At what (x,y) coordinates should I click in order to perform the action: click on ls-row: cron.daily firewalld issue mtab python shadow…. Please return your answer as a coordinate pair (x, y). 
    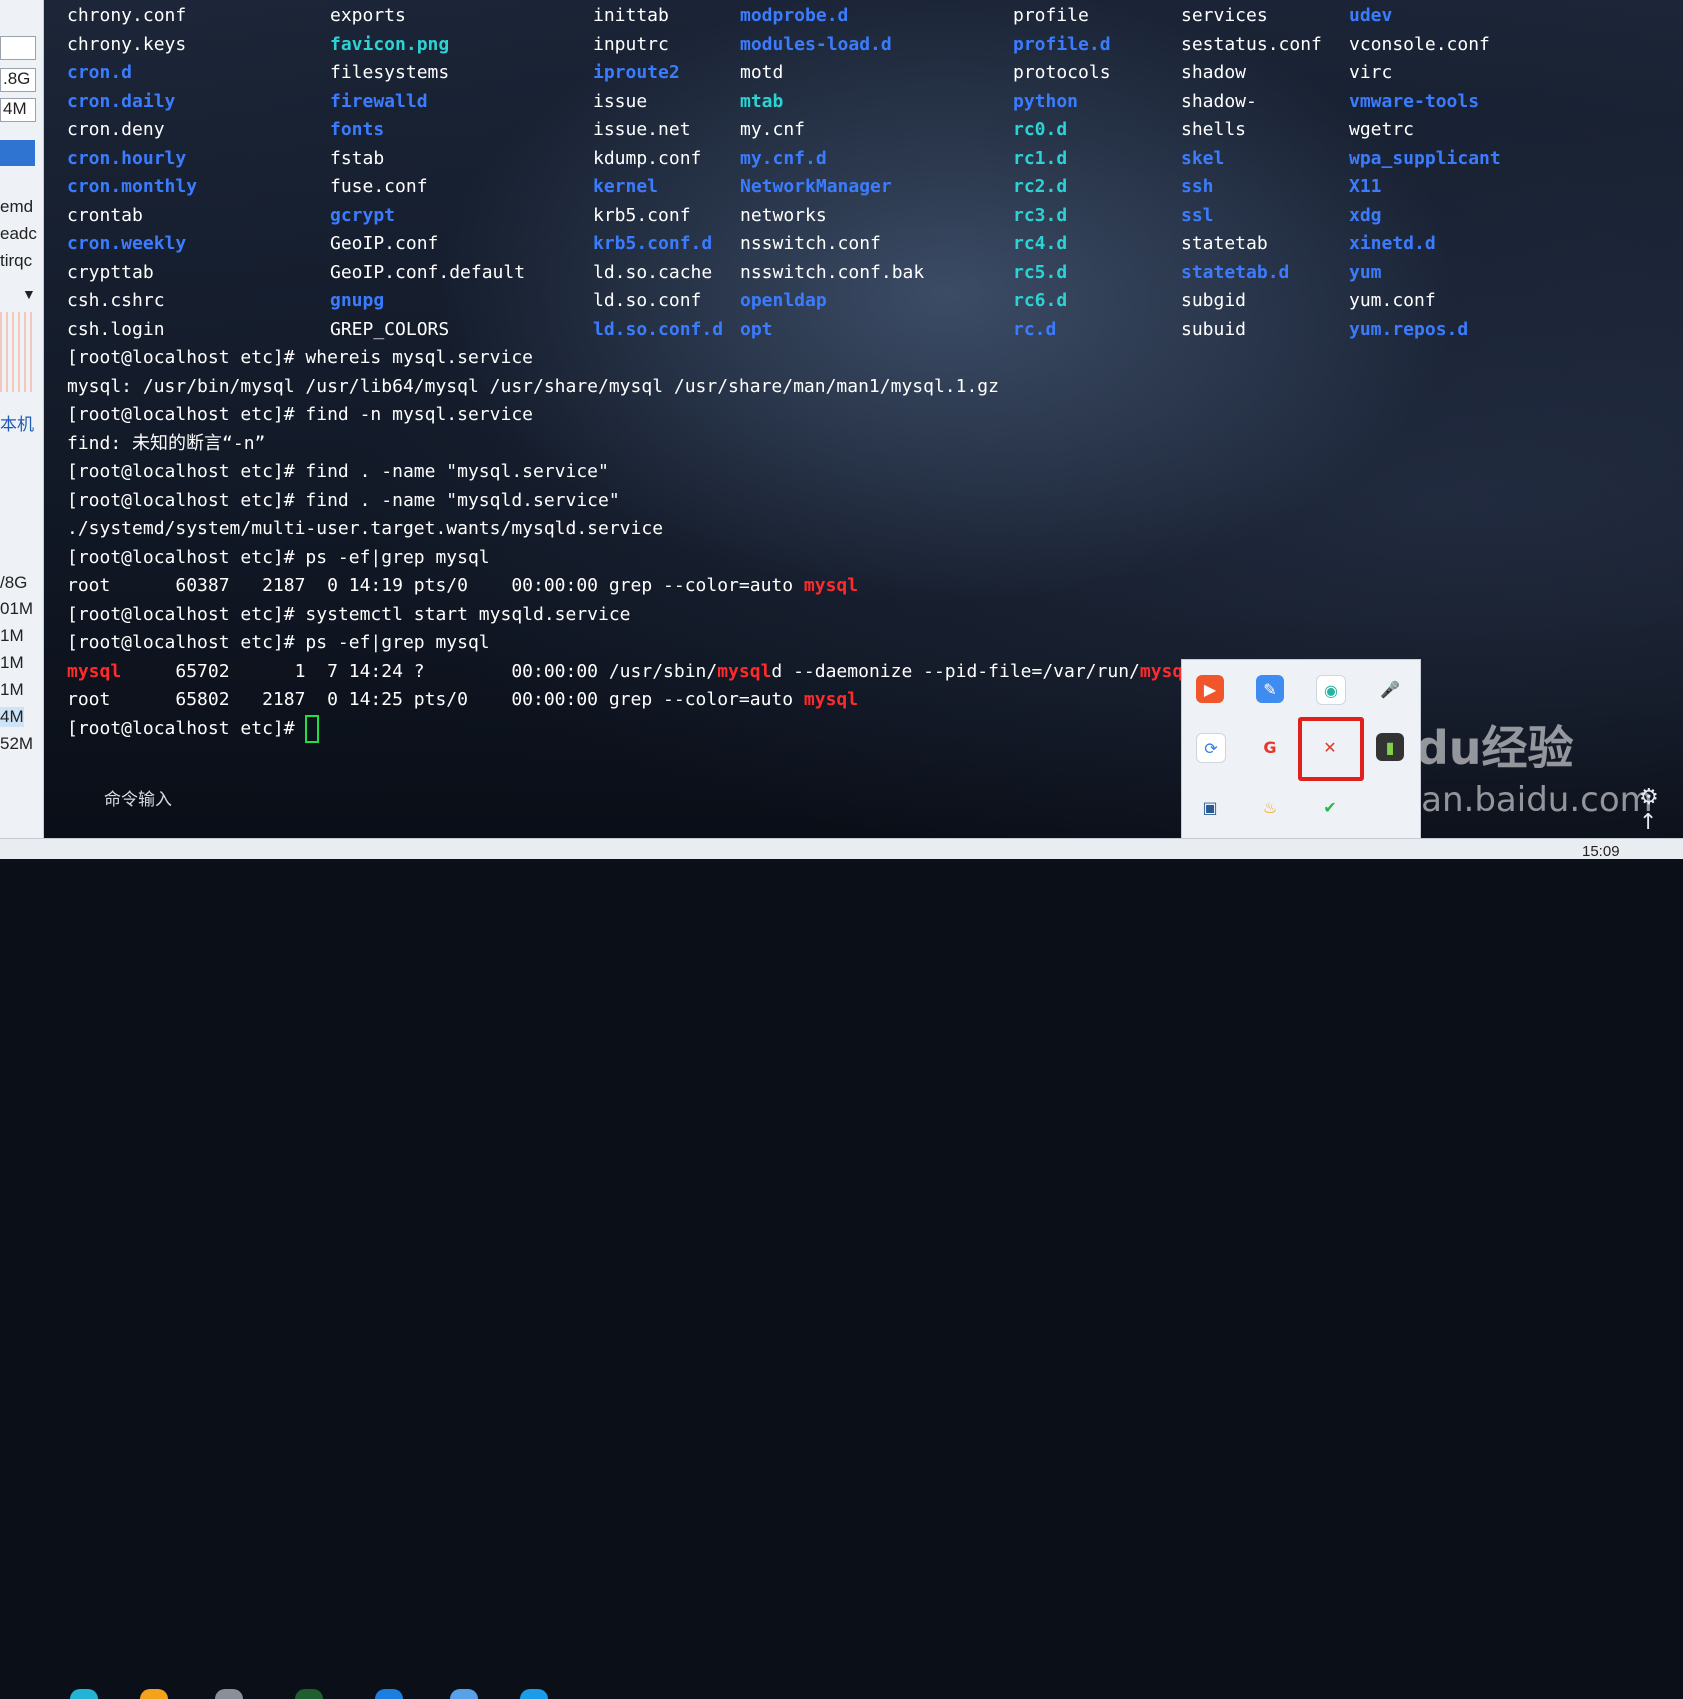
    Looking at the image, I should click on (875, 102).